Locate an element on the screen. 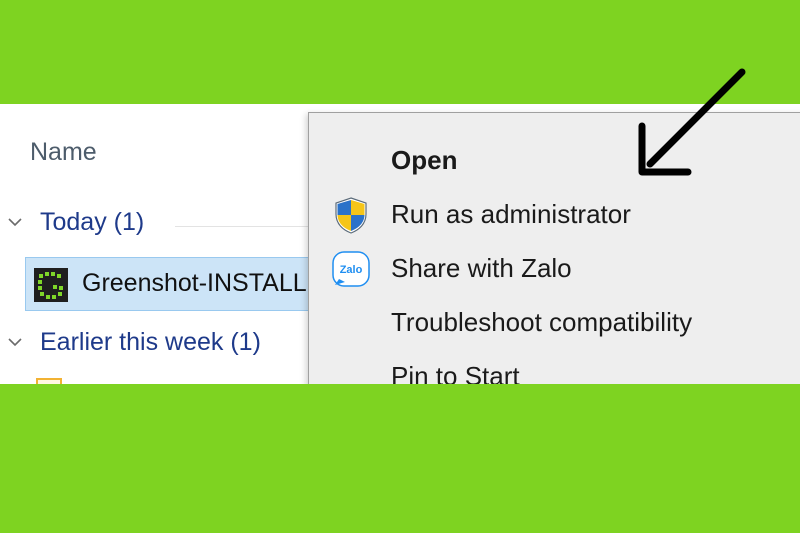  group-label: Earlier this week (1) is located at coordinates (150, 342).